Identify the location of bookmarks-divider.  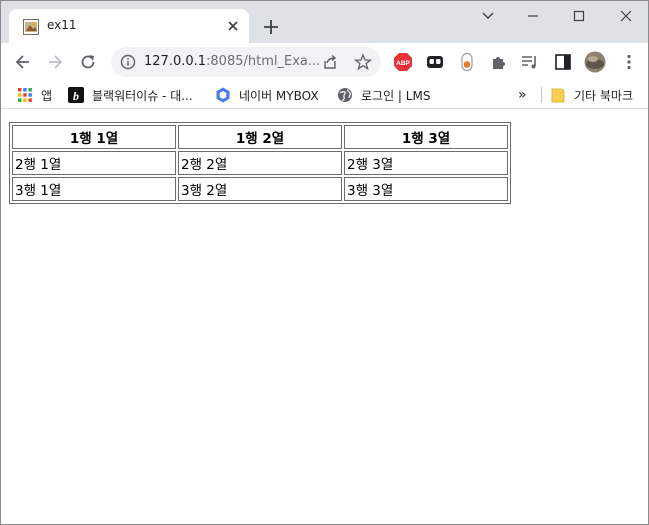
(541, 95).